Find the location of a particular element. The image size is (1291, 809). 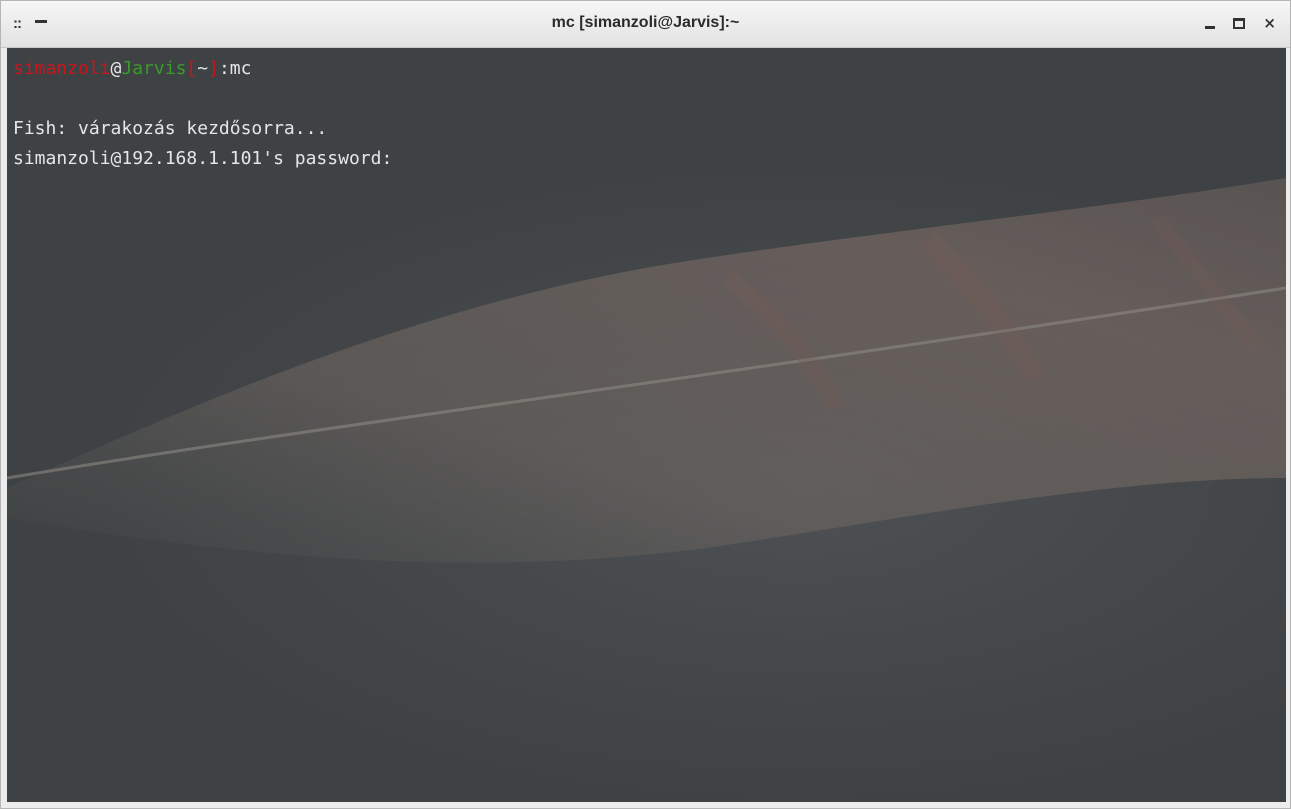

prompt-user: simanzoli is located at coordinates (62, 68).